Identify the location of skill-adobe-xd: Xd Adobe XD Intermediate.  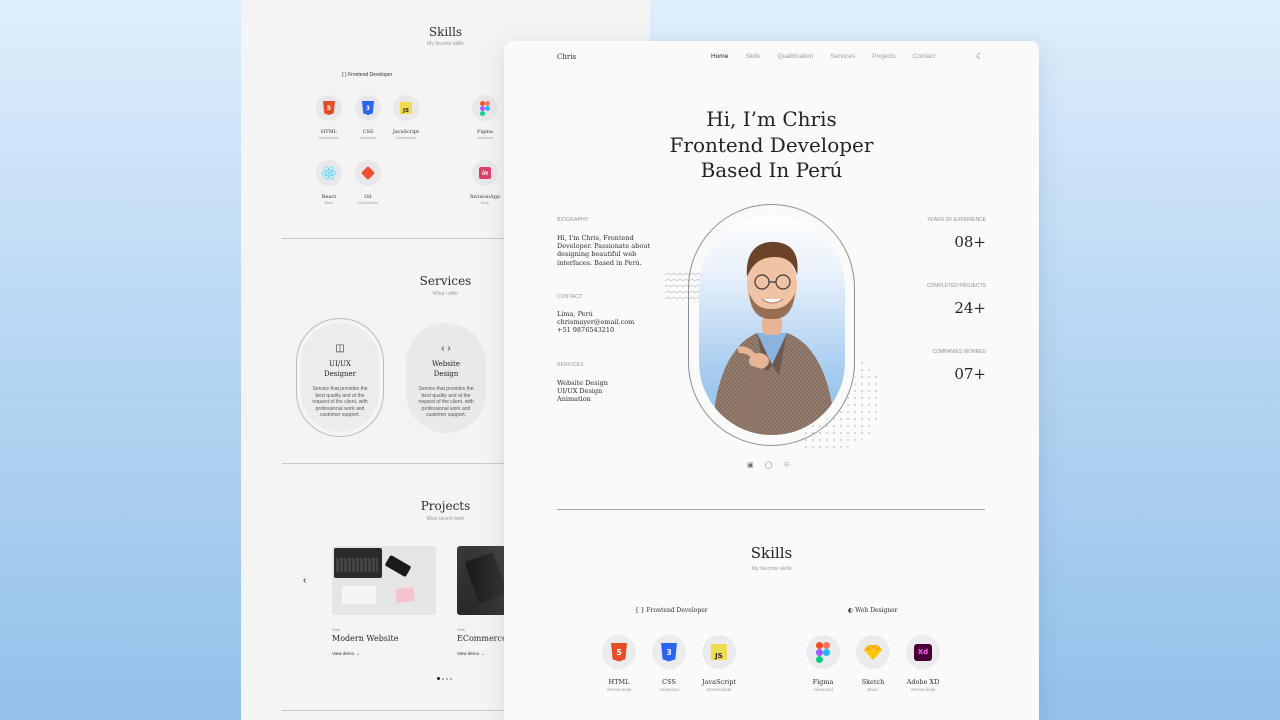
(923, 663).